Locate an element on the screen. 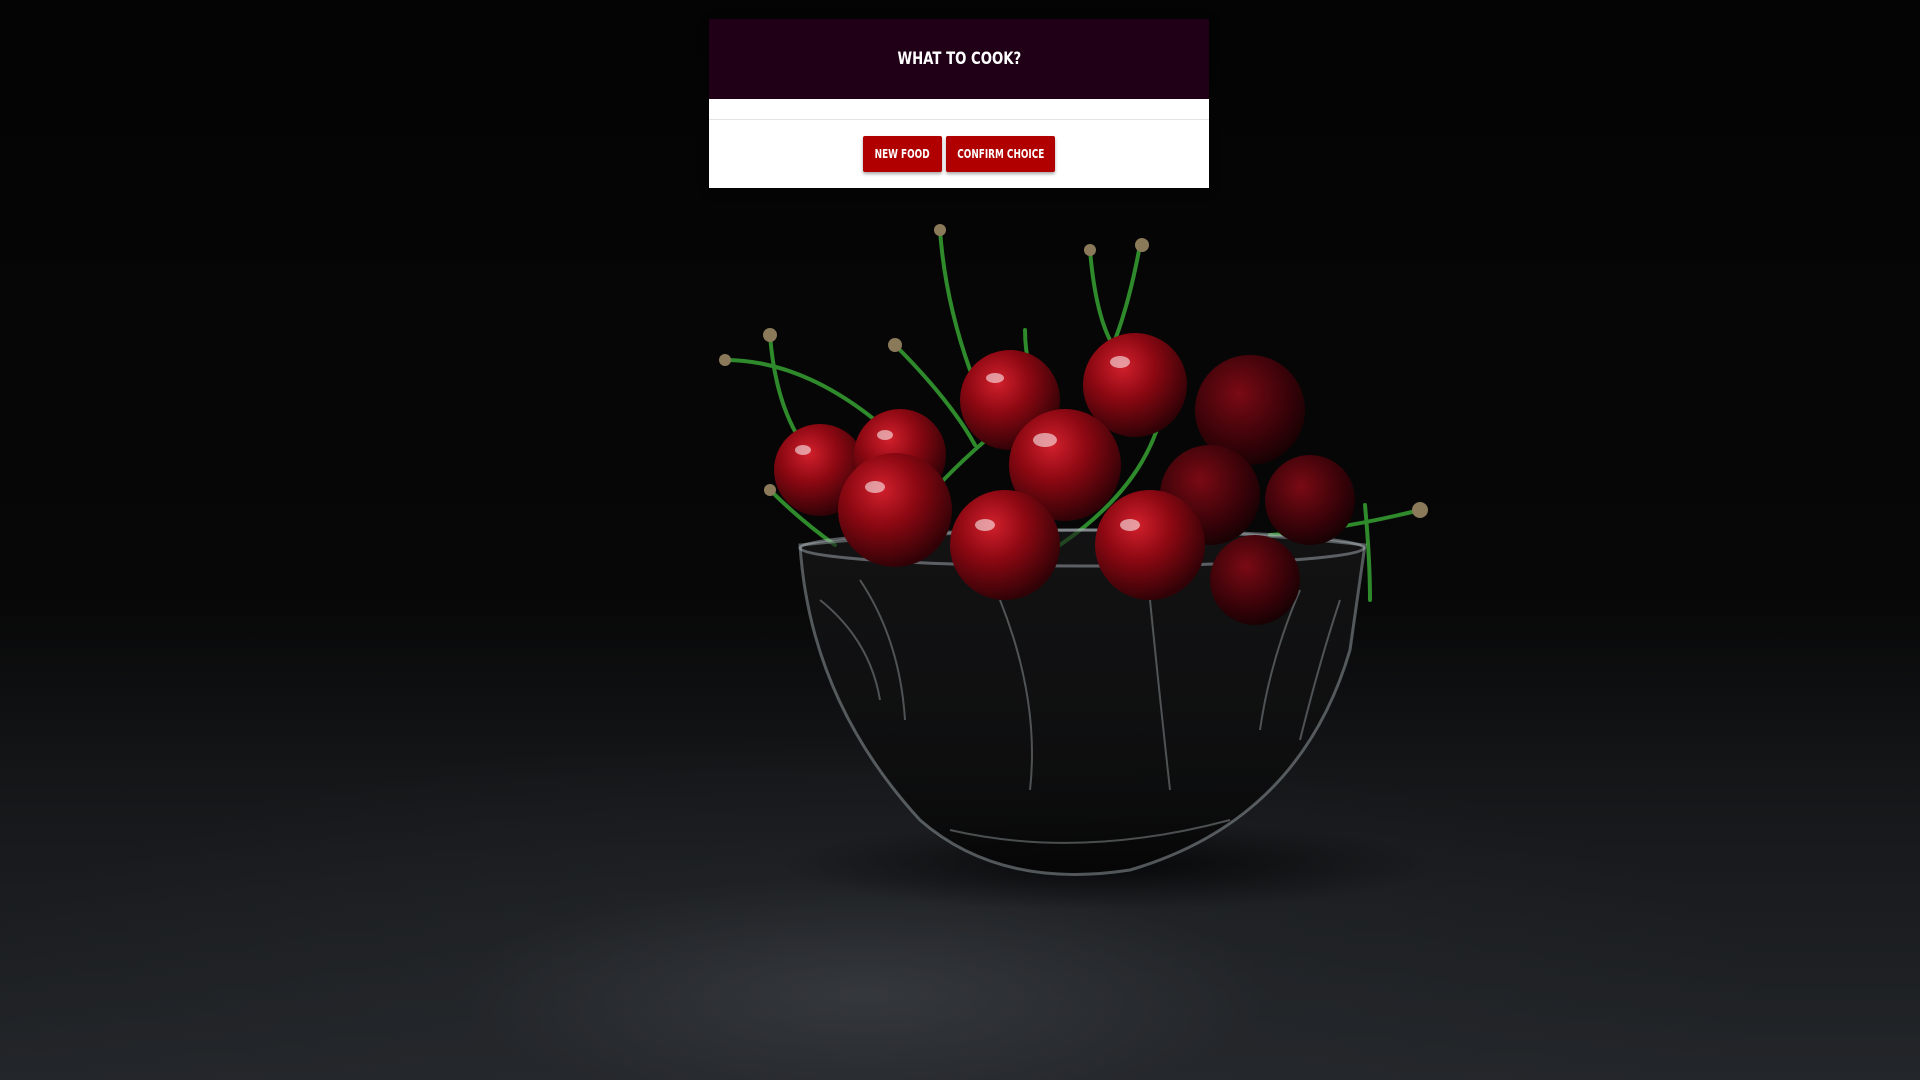 The image size is (1920, 1080). confirm-choice-button: Confirm choice is located at coordinates (1000, 154).